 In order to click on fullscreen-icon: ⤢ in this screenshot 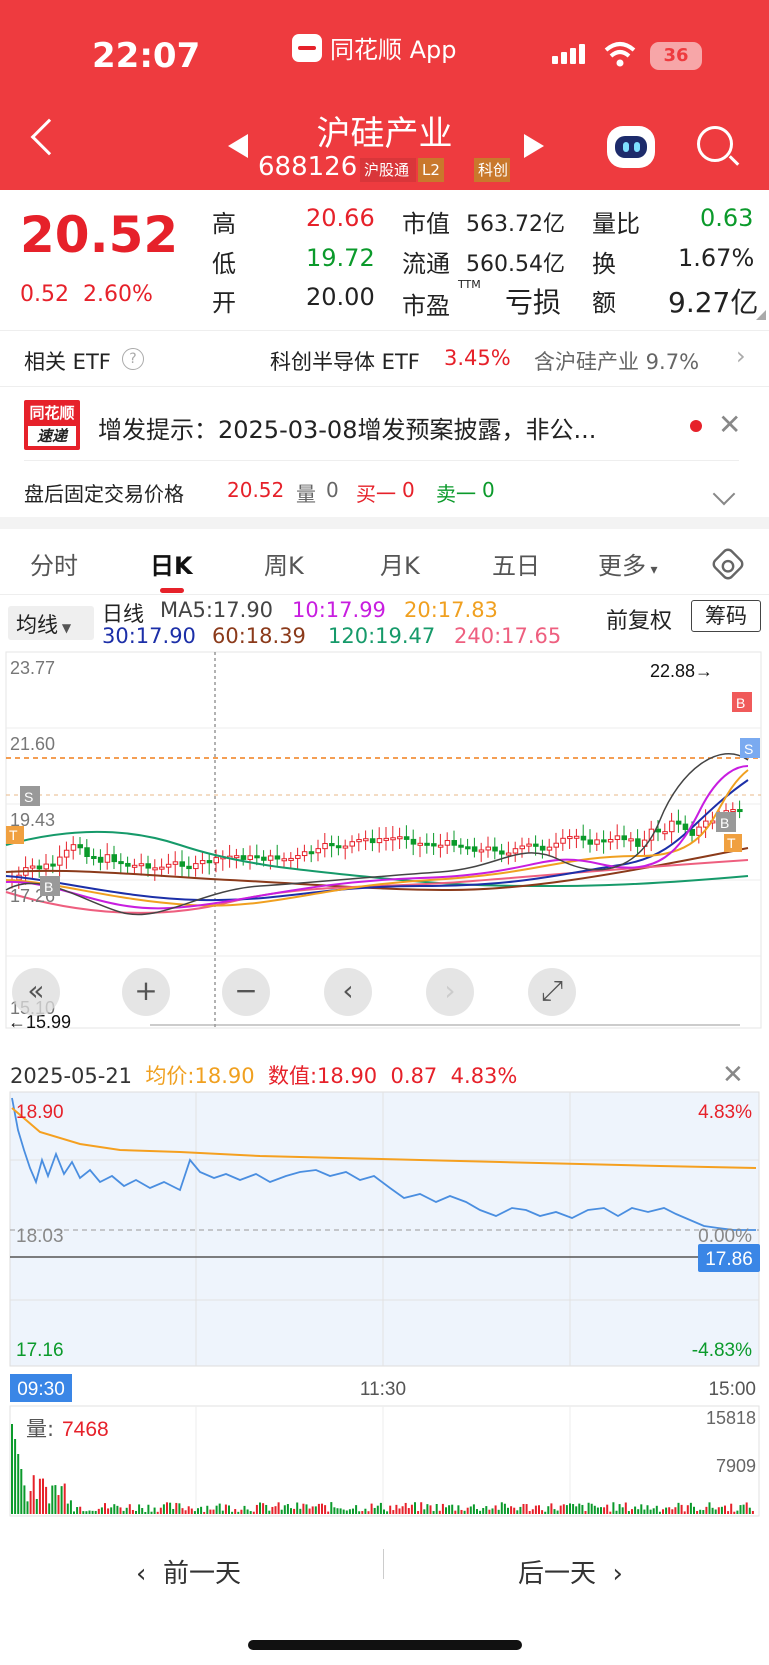, I will do `click(552, 992)`.